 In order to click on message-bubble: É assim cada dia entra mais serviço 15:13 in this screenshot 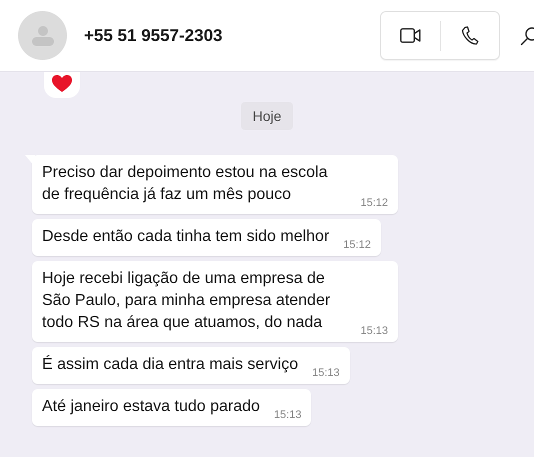, I will do `click(191, 365)`.